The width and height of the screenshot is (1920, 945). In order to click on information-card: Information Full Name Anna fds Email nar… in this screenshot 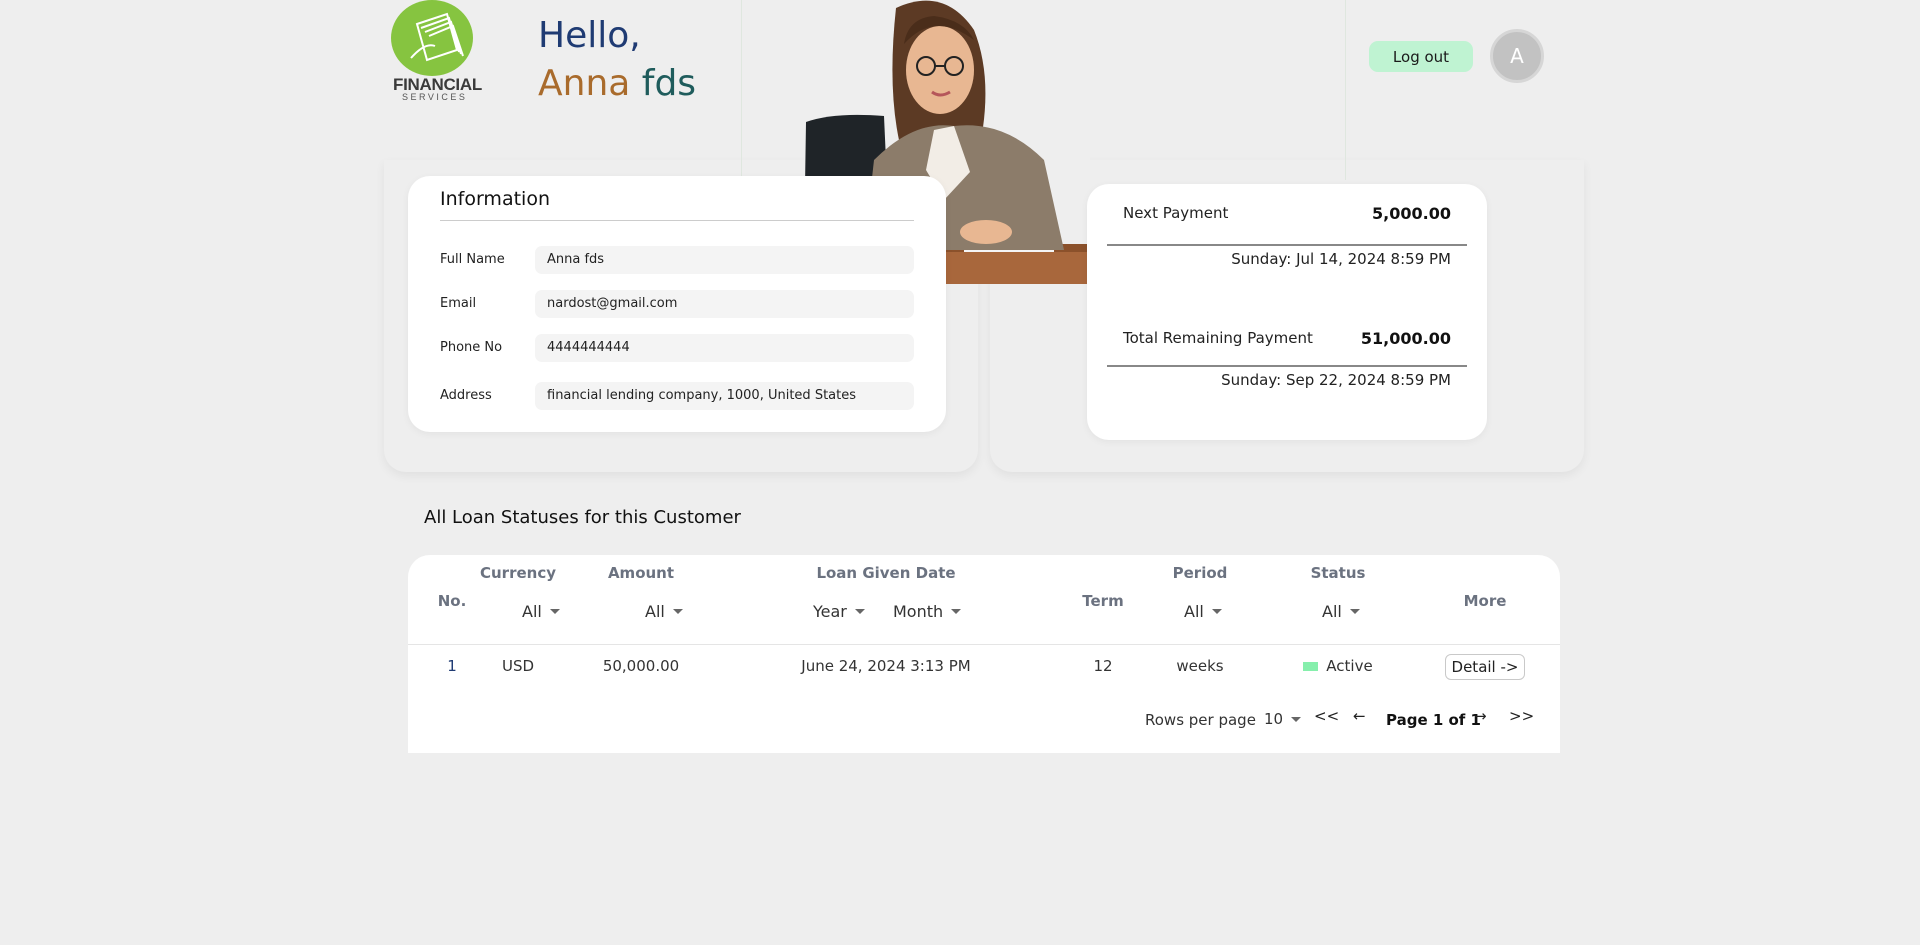, I will do `click(677, 304)`.